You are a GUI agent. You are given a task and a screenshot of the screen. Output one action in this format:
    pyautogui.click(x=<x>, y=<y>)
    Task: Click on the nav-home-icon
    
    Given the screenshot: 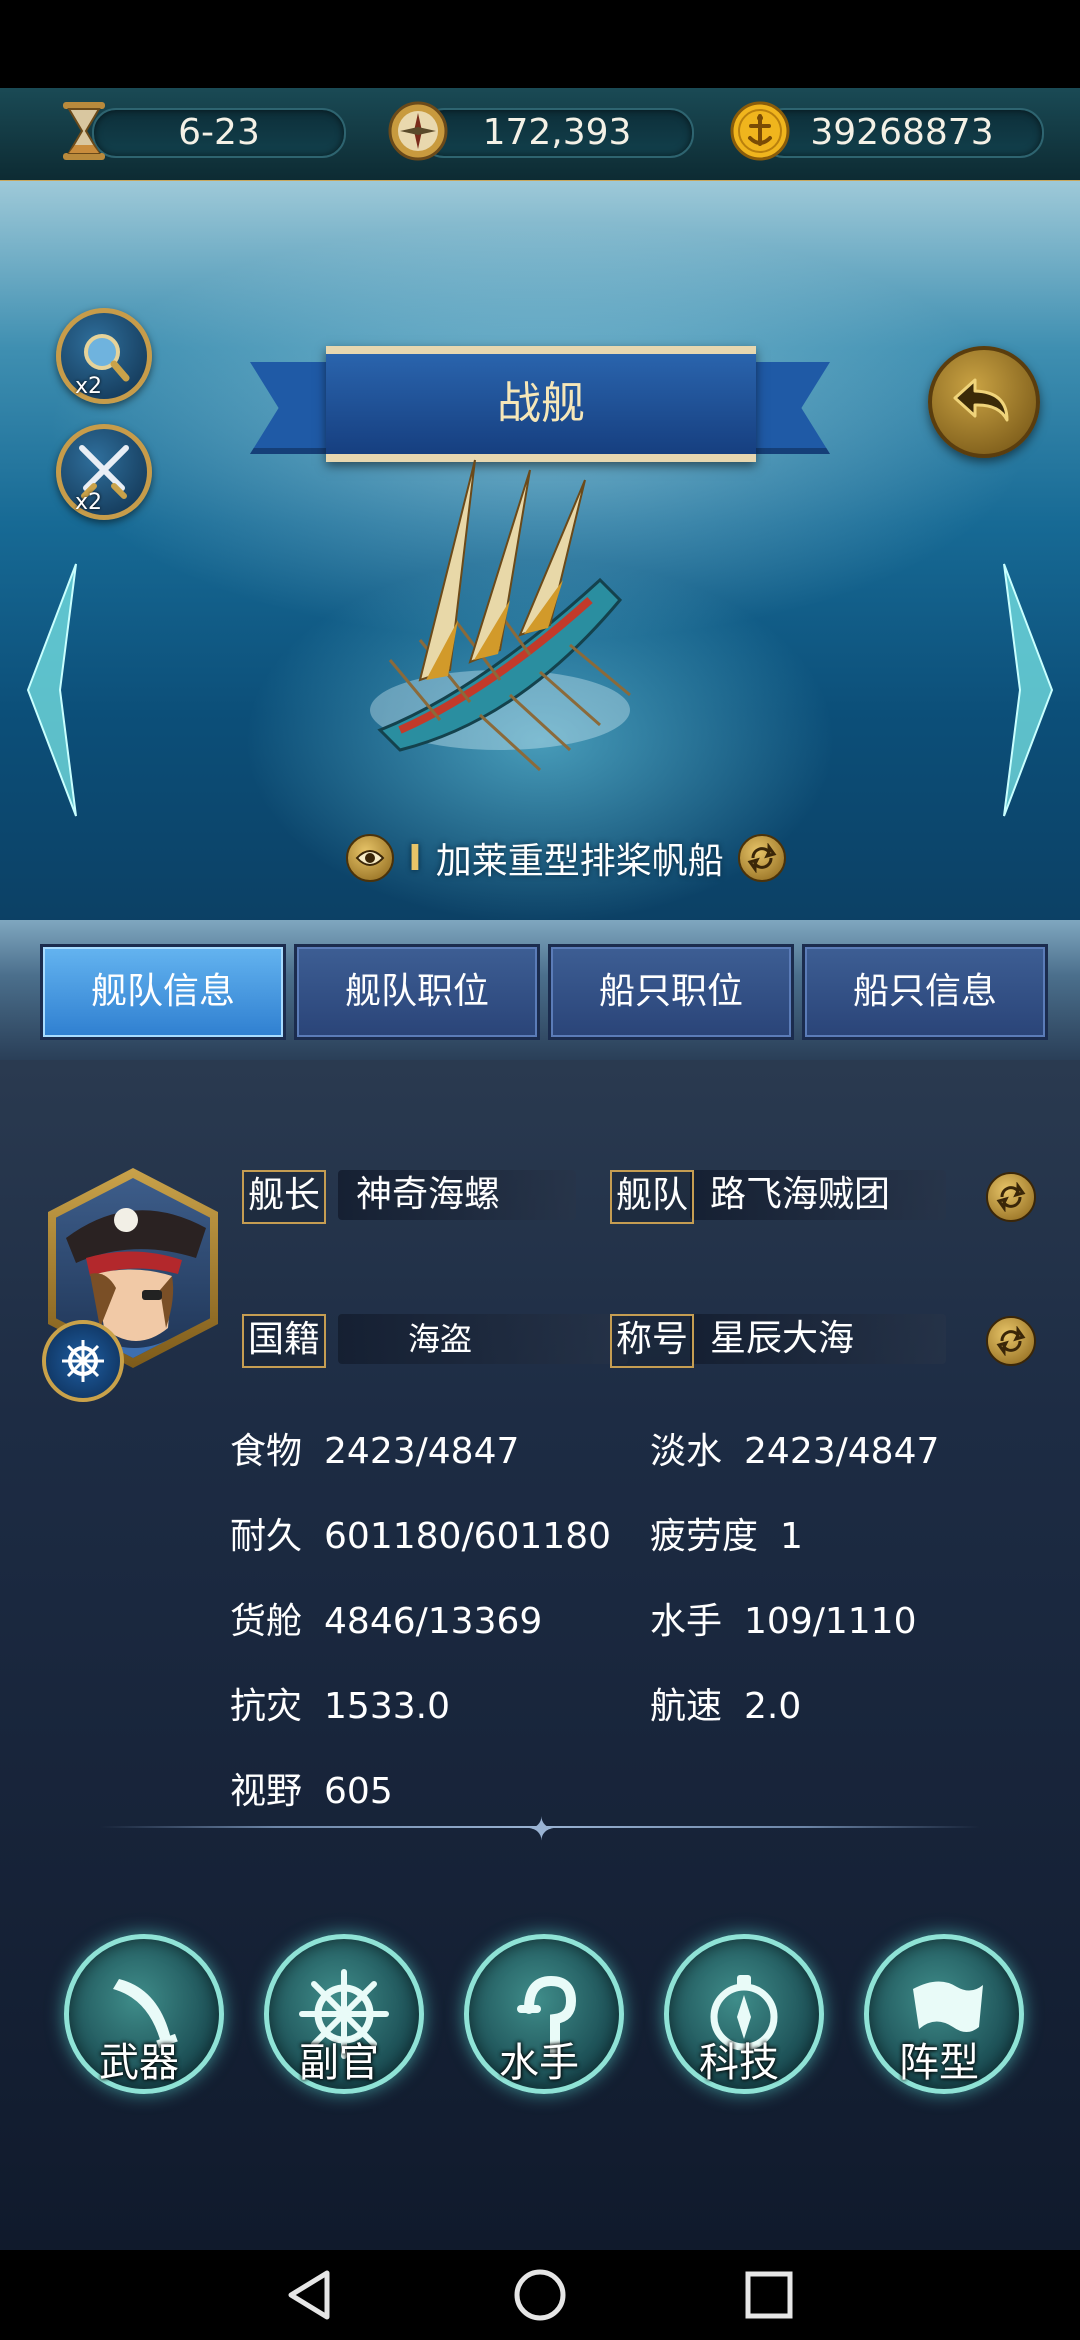 What is the action you would take?
    pyautogui.click(x=540, y=2295)
    